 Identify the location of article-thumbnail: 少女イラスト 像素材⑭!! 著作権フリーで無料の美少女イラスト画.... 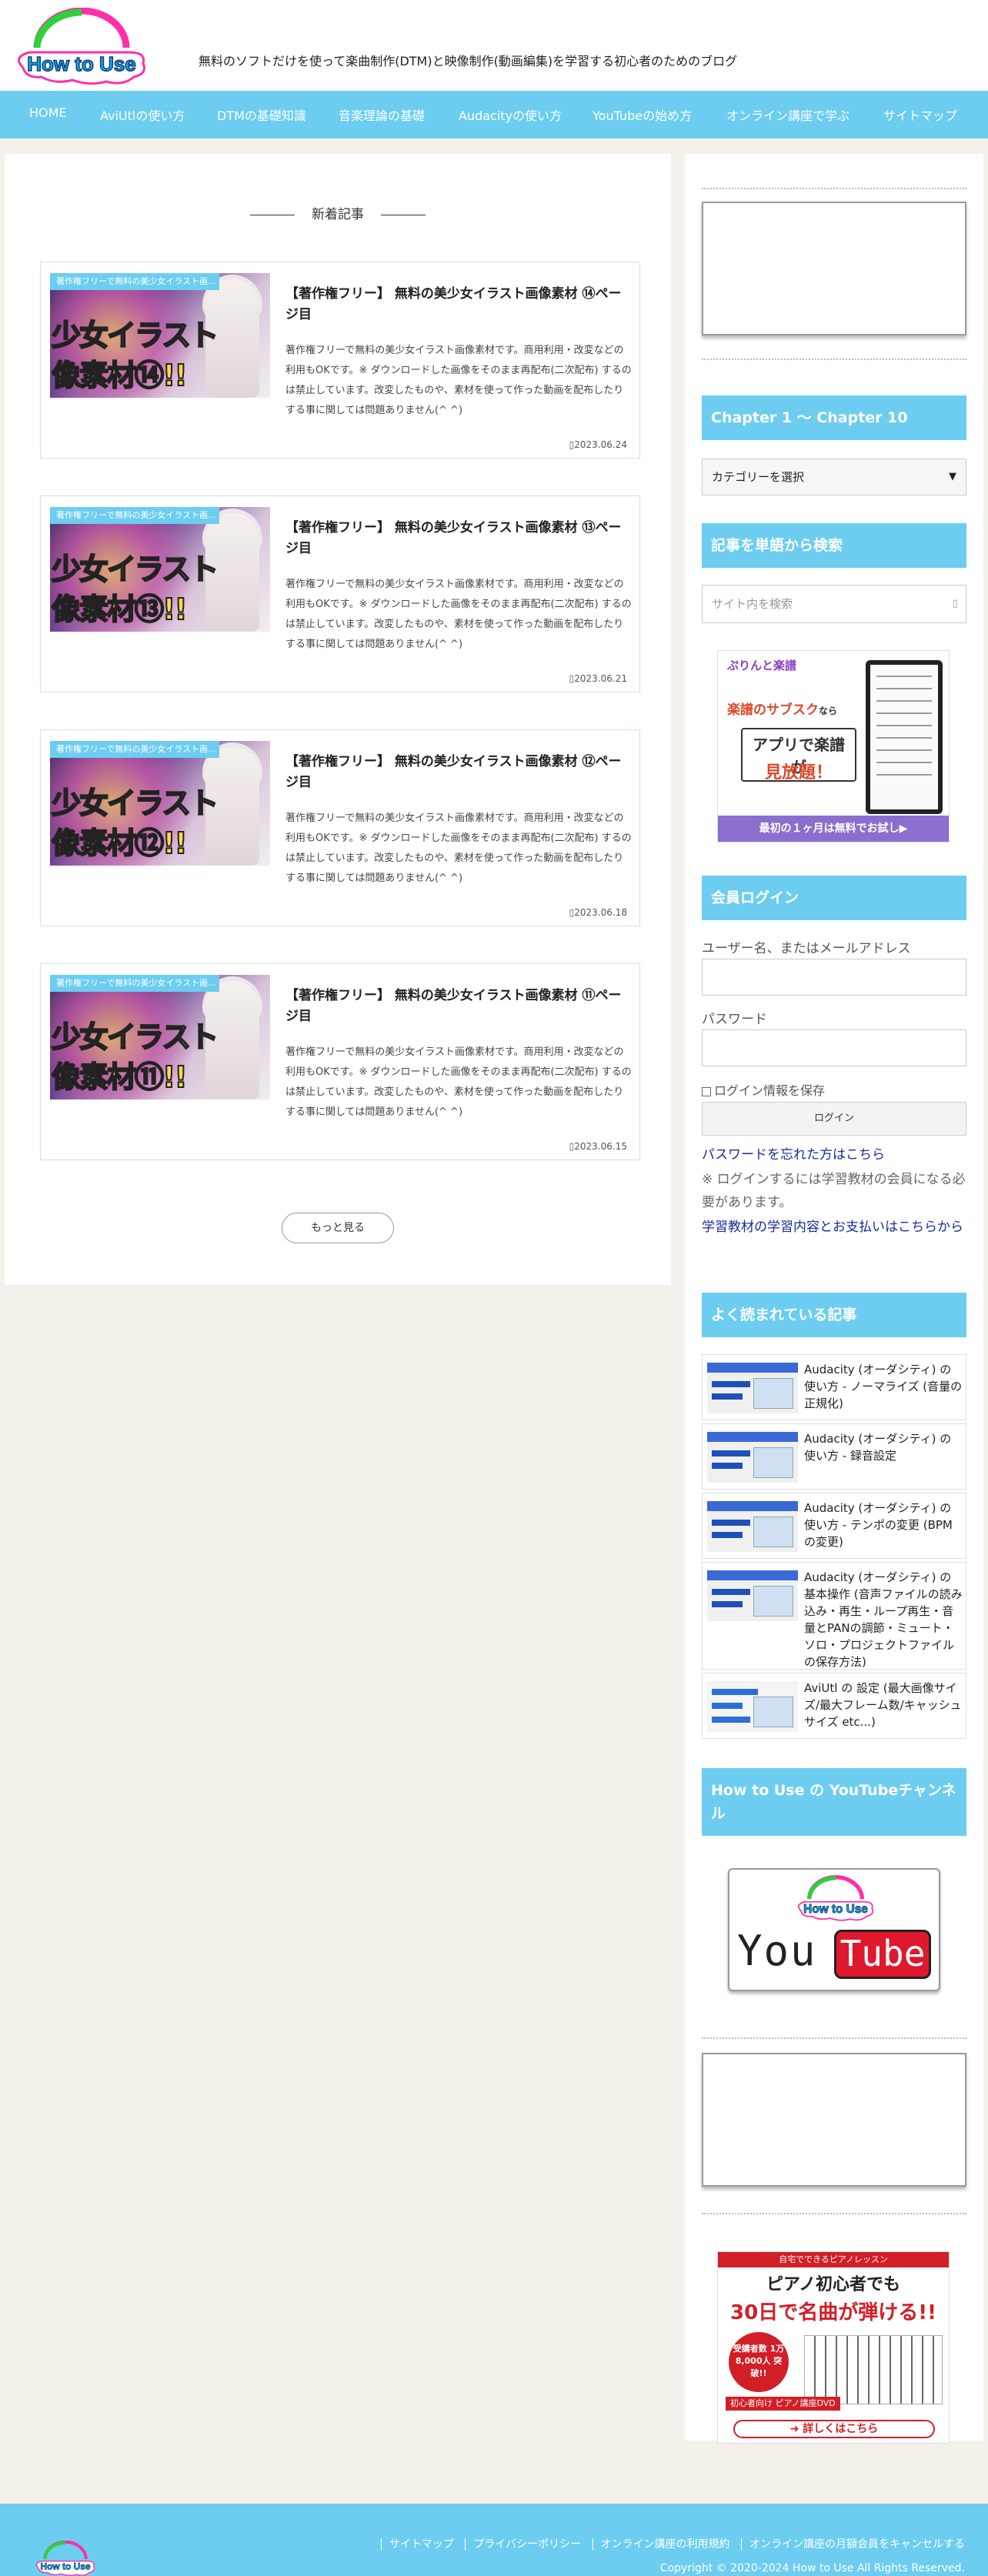
(160, 335).